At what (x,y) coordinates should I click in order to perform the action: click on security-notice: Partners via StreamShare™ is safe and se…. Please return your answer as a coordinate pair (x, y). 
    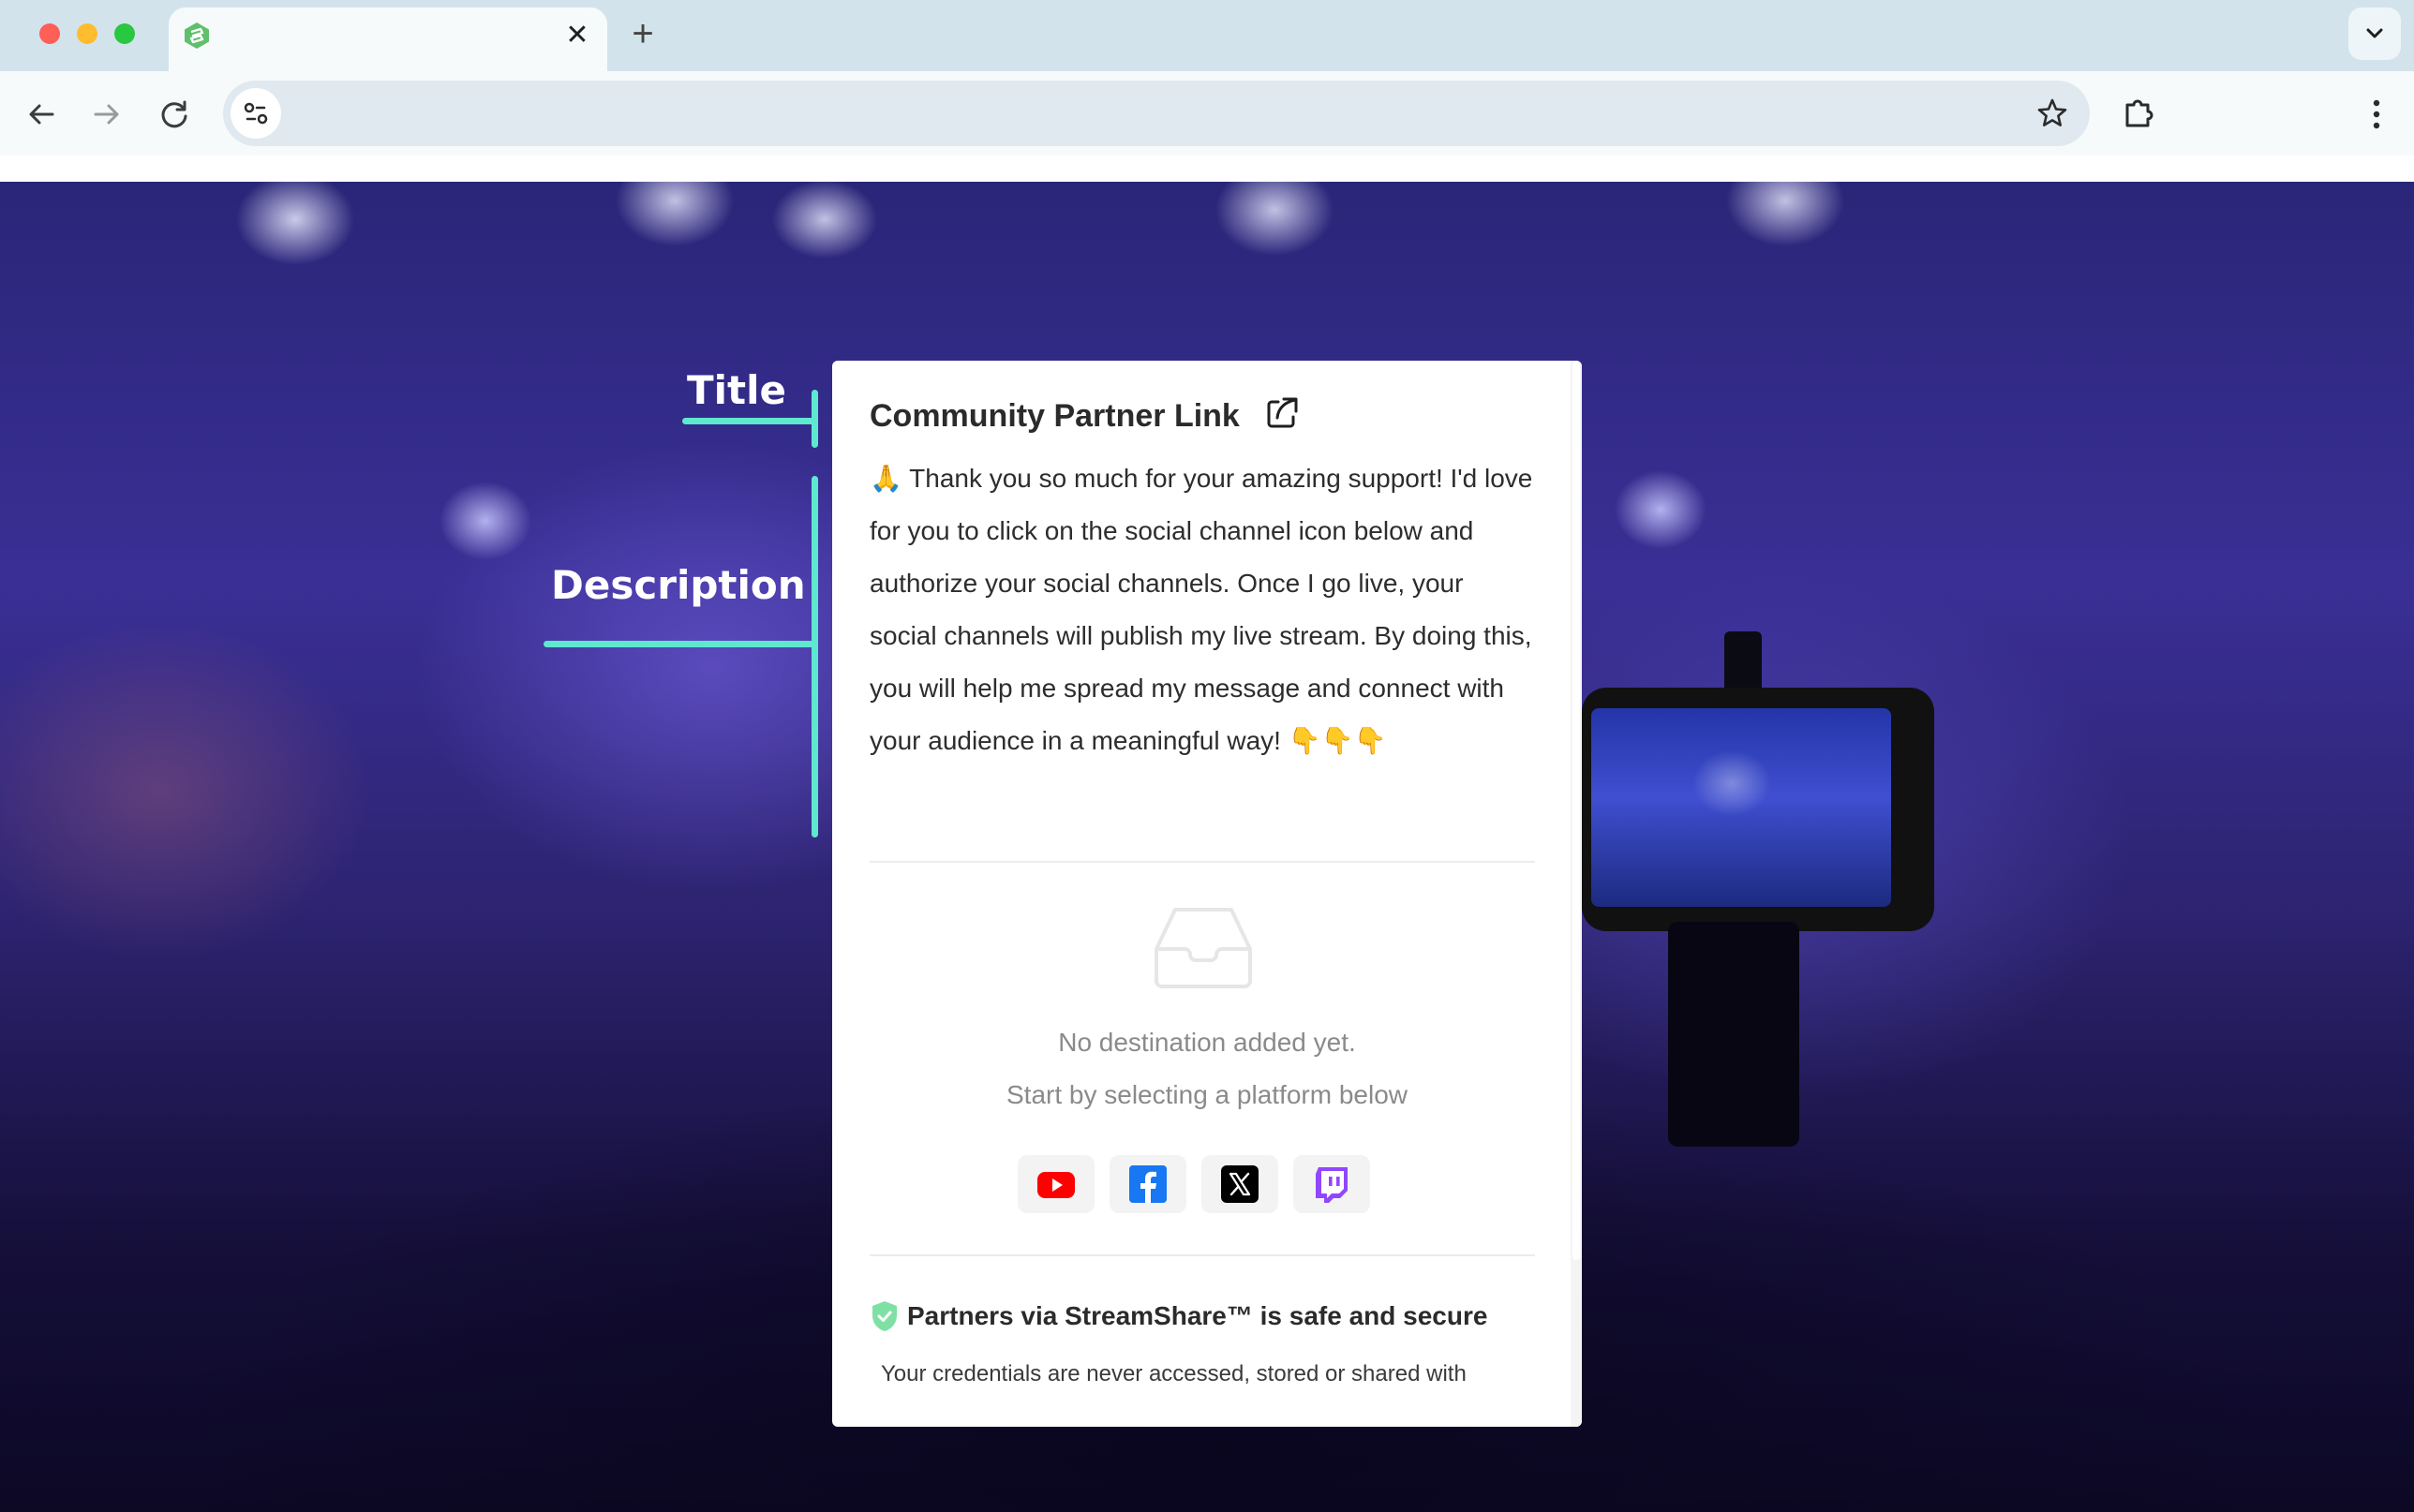
    Looking at the image, I should click on (1207, 1316).